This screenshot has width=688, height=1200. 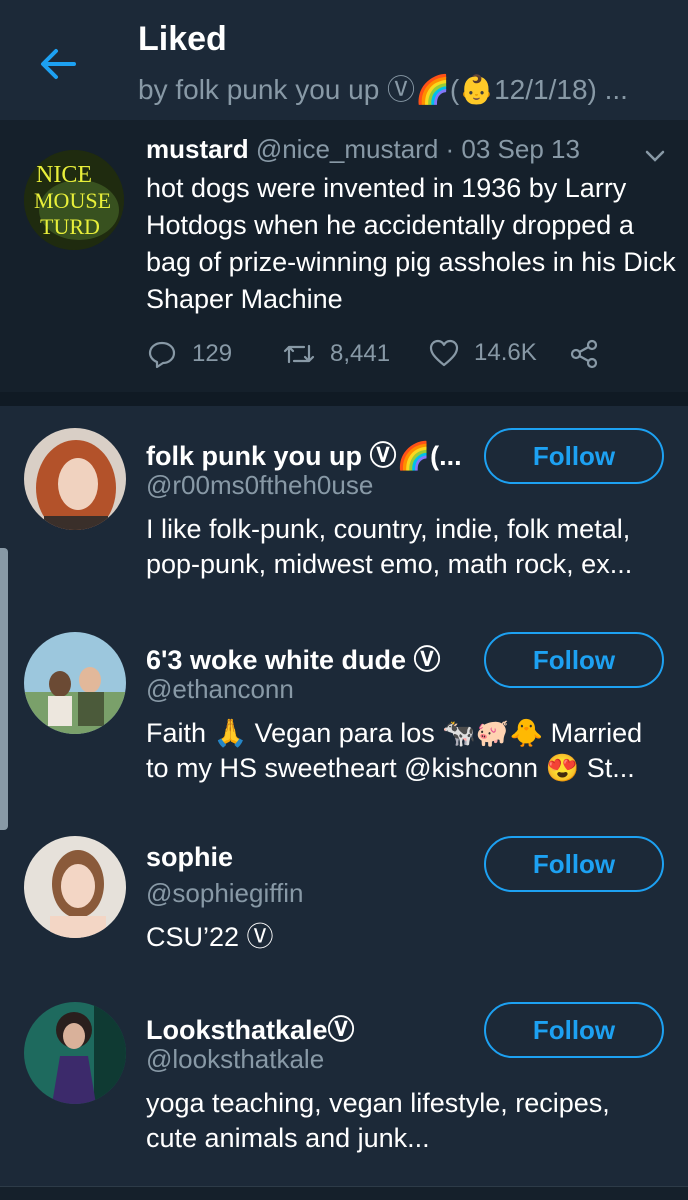 I want to click on author-name: mustard, so click(x=197, y=149).